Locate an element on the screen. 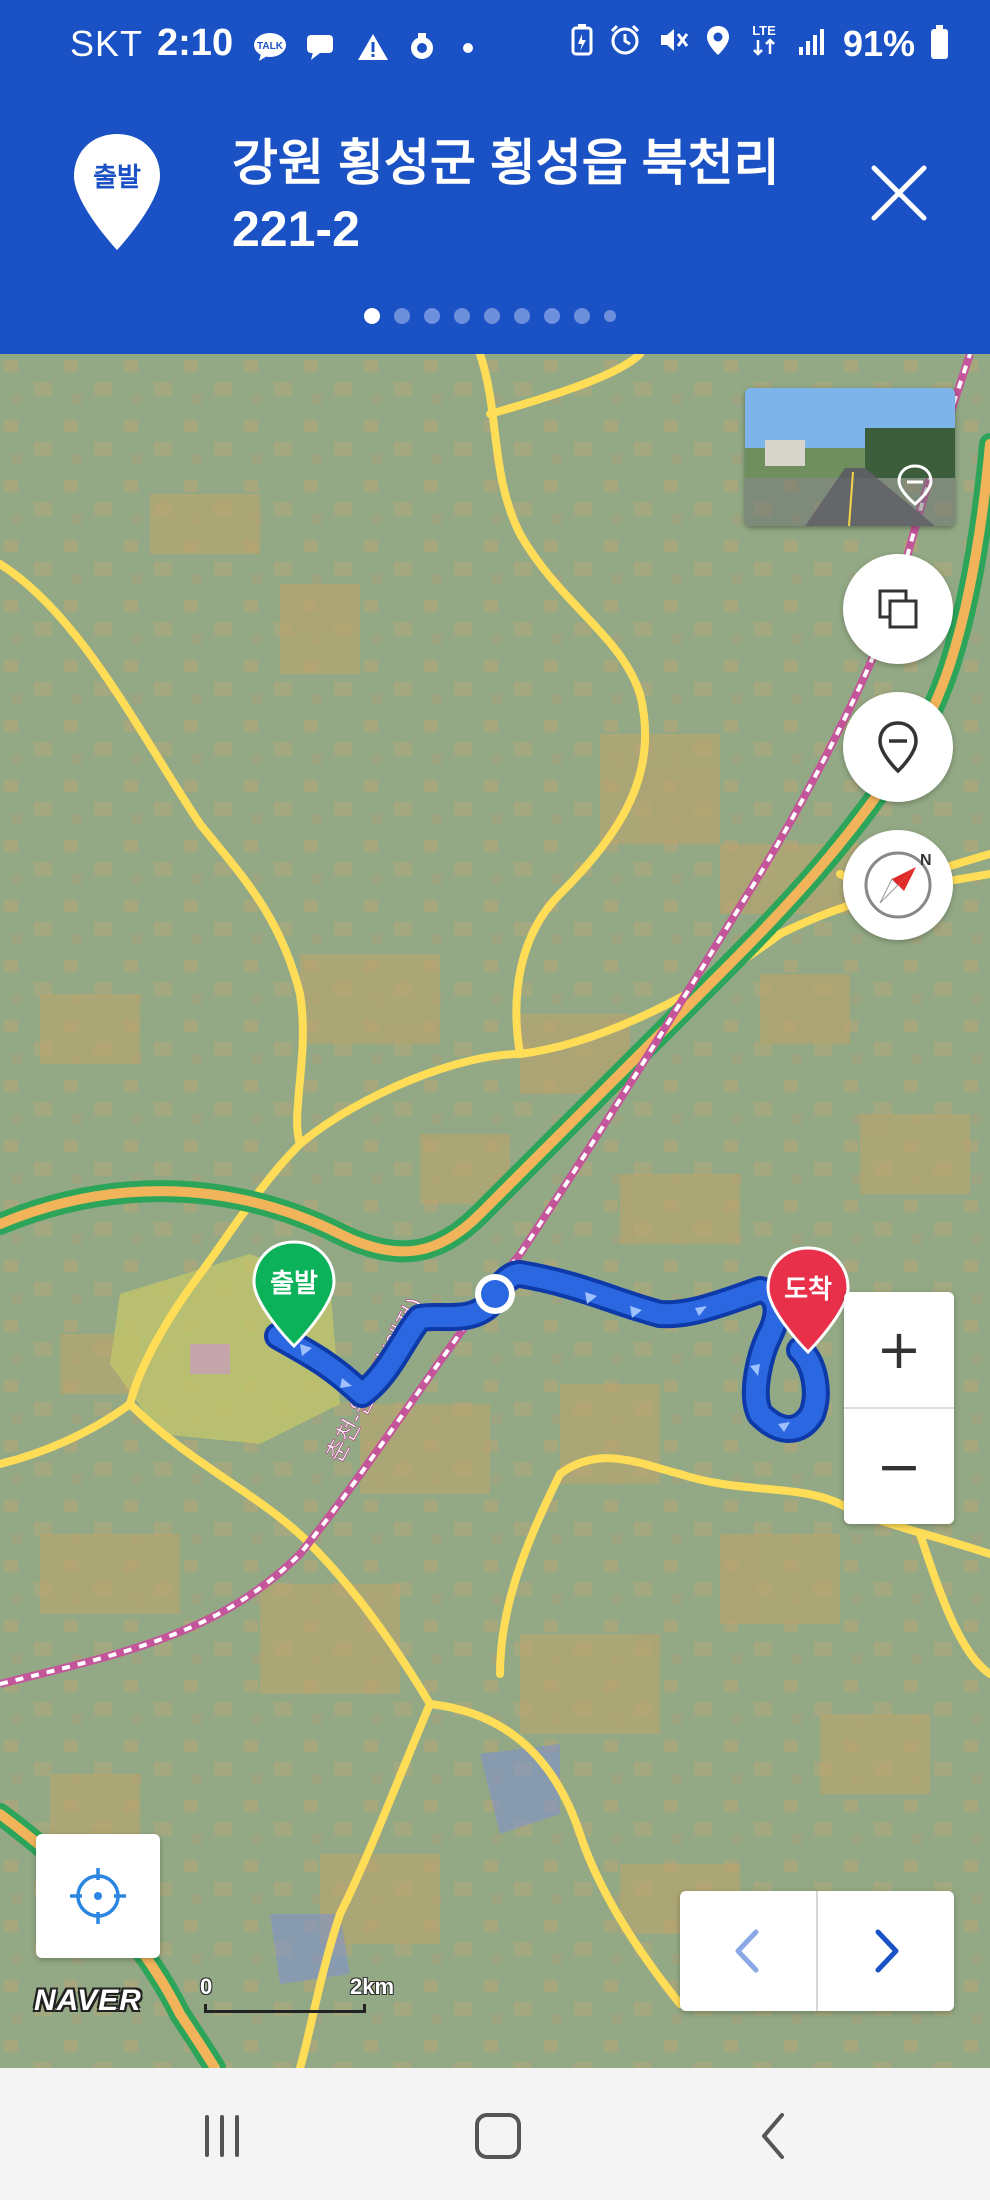 The width and height of the screenshot is (990, 2200). route-step-title: 강원 횡성군 횡성읍 북천리 221-2 is located at coordinates (506, 196).